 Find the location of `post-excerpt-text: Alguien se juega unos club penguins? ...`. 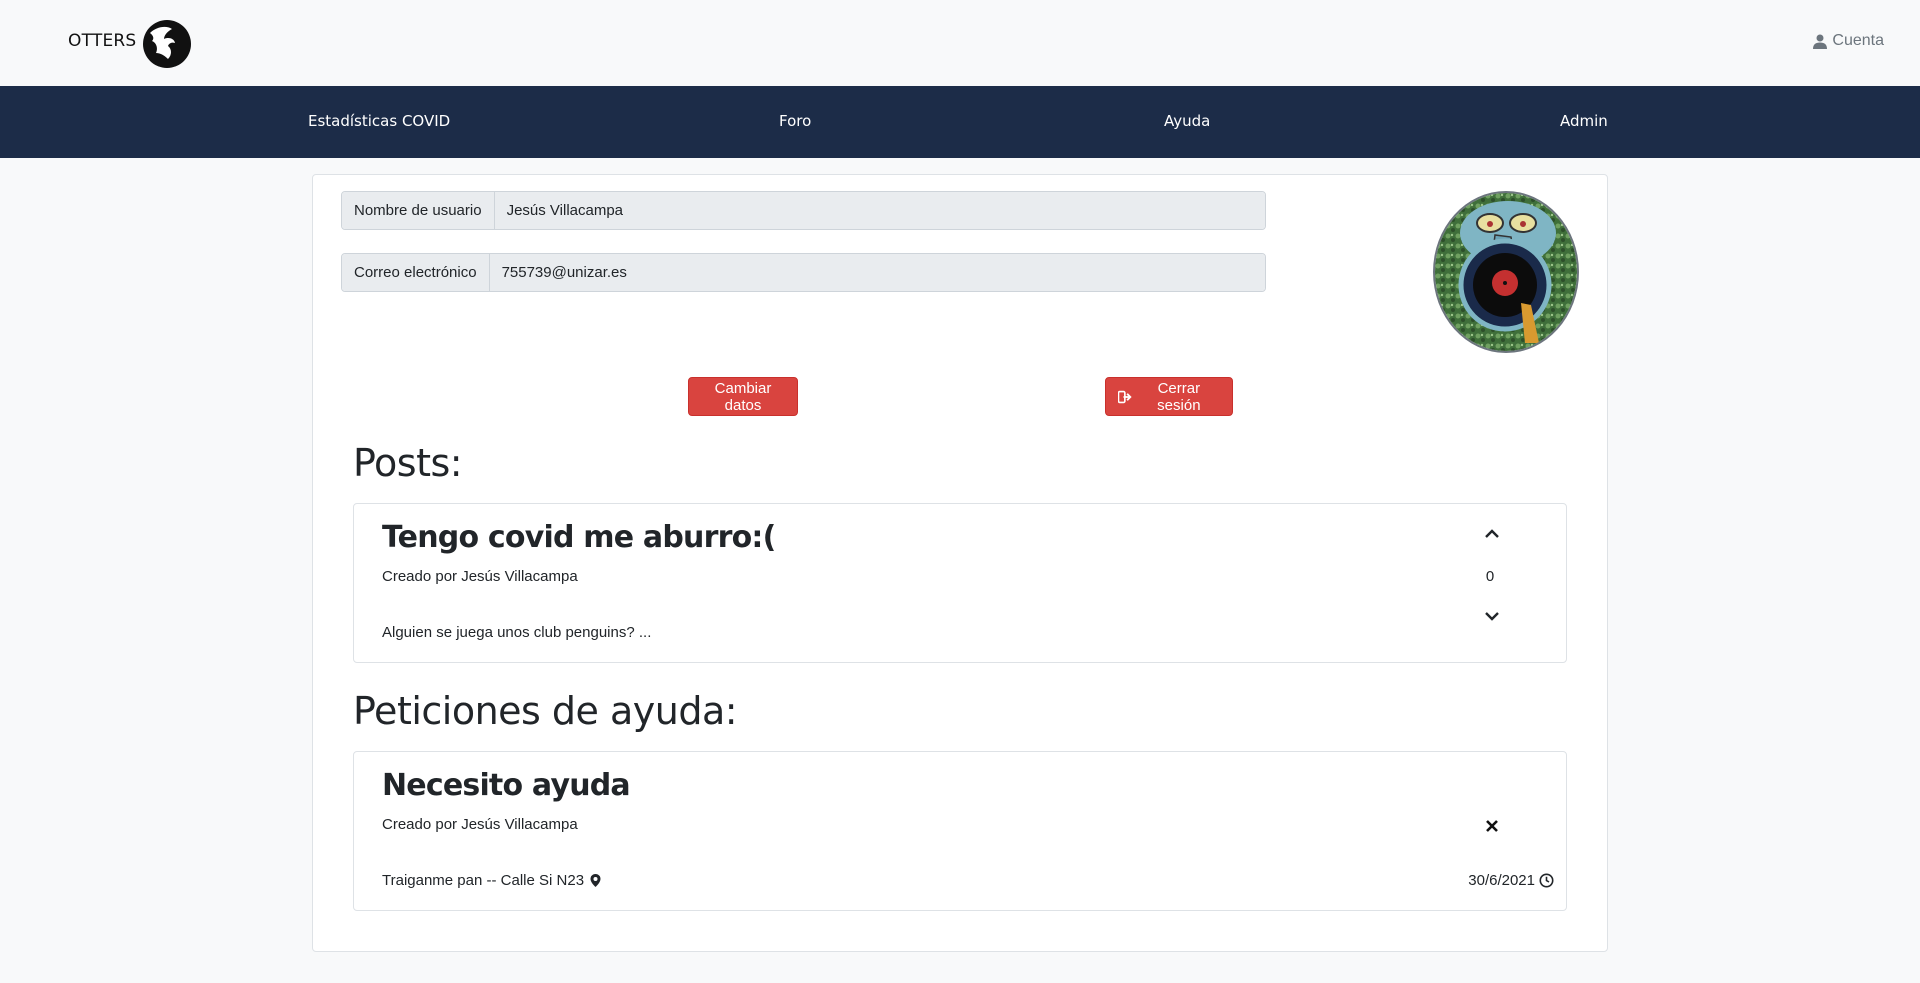

post-excerpt-text: Alguien se juega unos club penguins? ... is located at coordinates (517, 632).